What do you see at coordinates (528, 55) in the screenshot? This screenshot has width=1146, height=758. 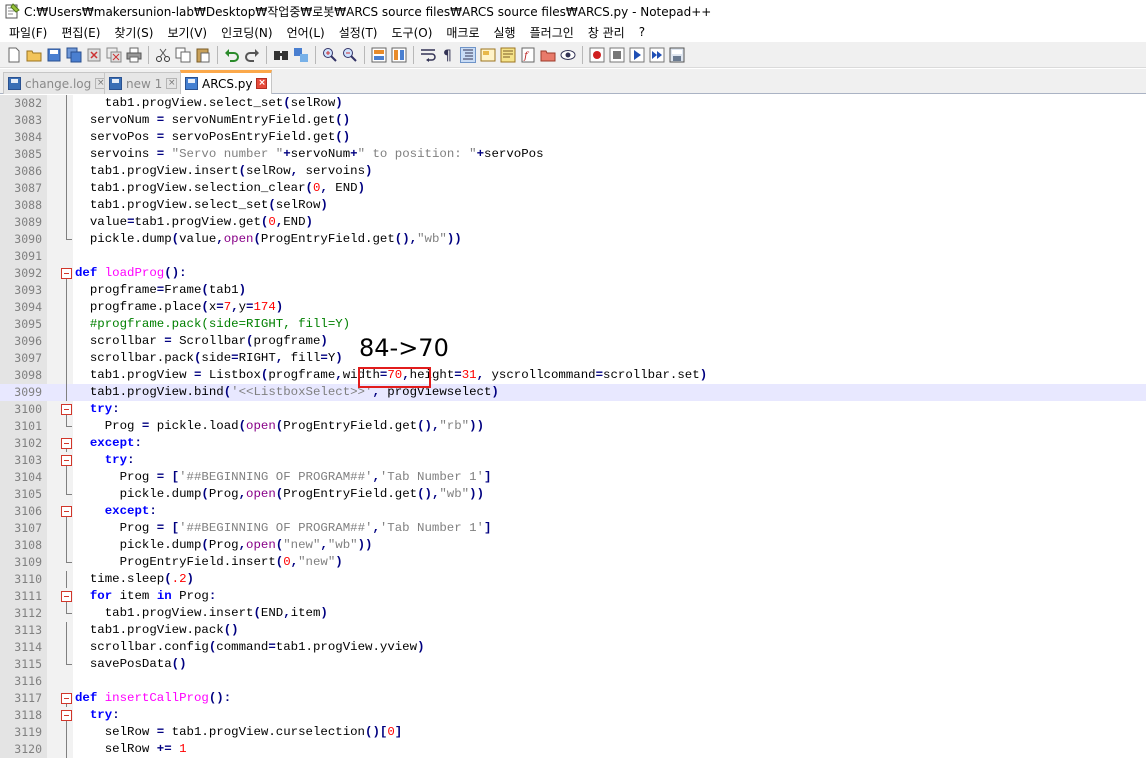 I see `function-list-icon: f` at bounding box center [528, 55].